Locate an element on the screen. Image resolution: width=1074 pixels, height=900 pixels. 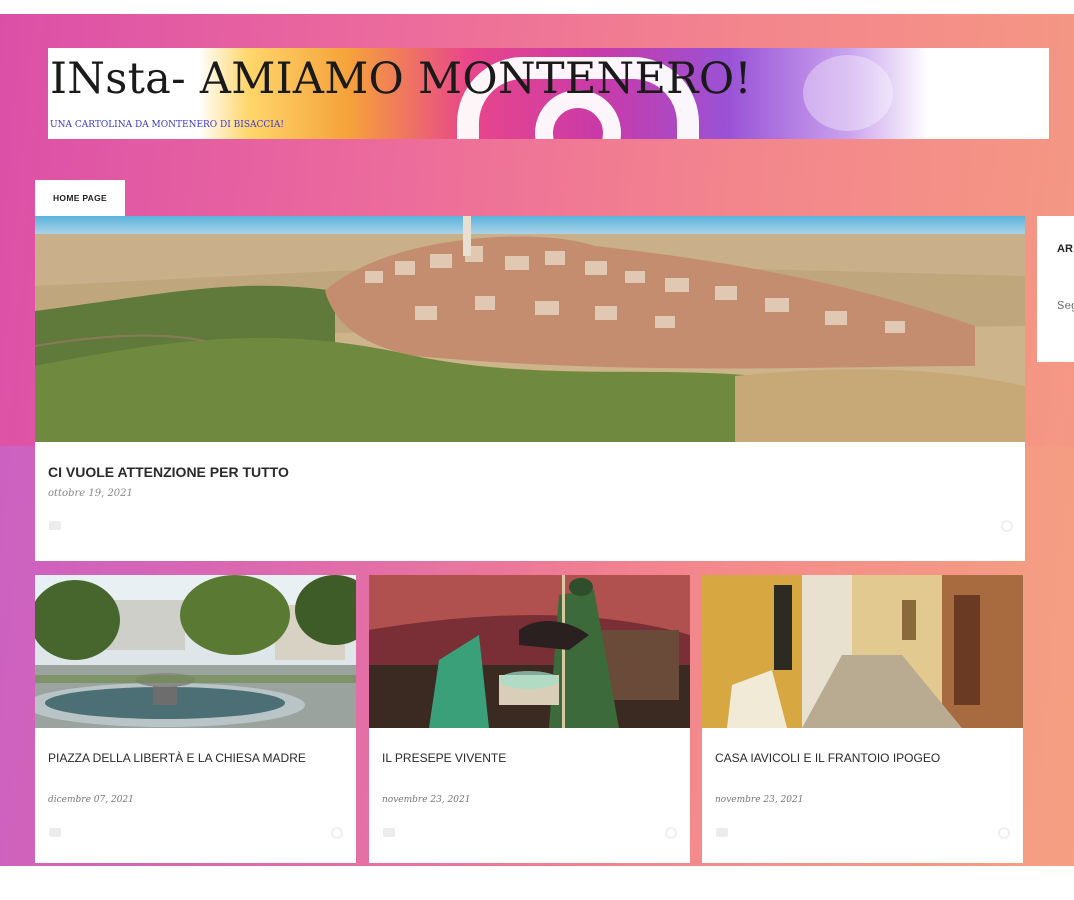
post-title: PIAZZA DELLA LIBERTÀ E LA CHIESA MADRE is located at coordinates (177, 758).